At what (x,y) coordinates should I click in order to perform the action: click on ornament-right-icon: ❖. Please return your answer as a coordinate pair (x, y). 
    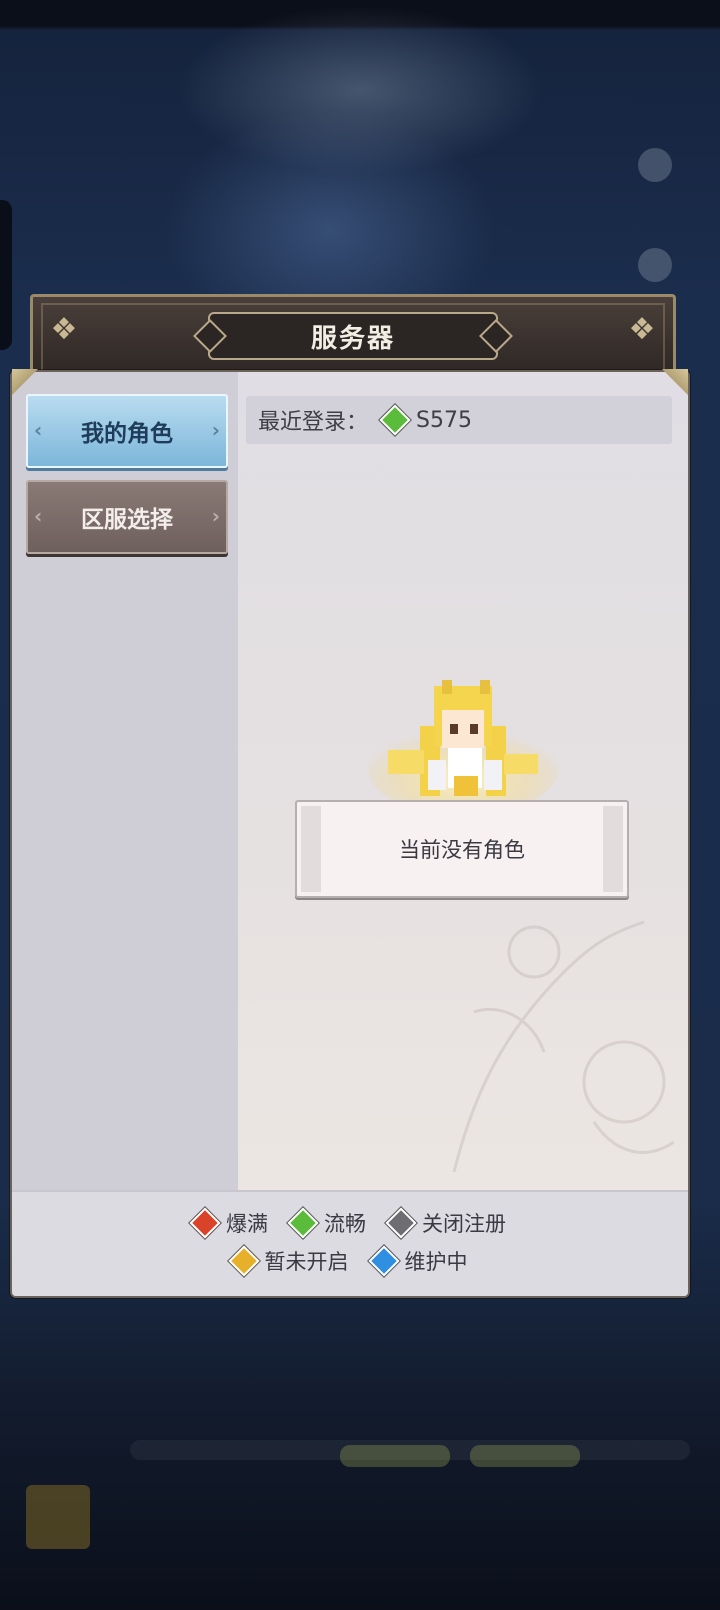
    Looking at the image, I should click on (642, 329).